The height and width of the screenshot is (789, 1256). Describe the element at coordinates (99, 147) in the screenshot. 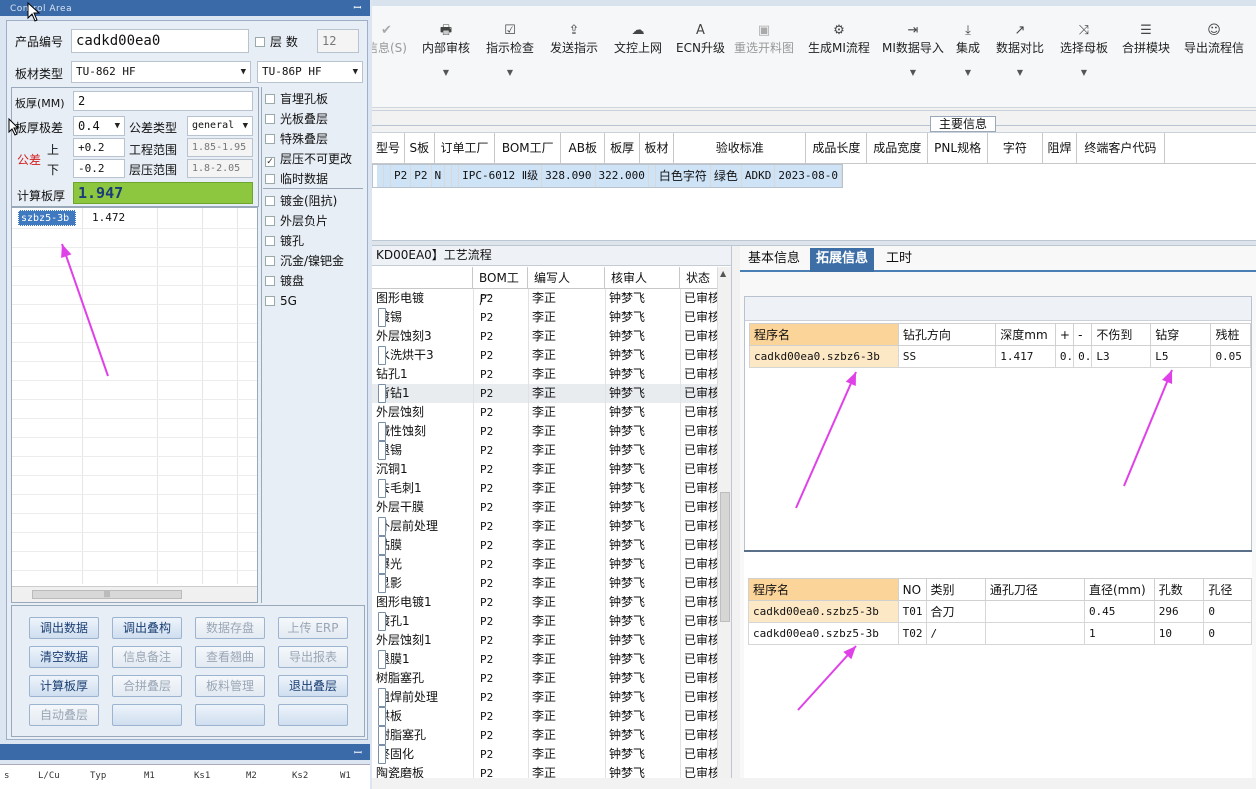

I see `upper-input: +0.2` at that location.